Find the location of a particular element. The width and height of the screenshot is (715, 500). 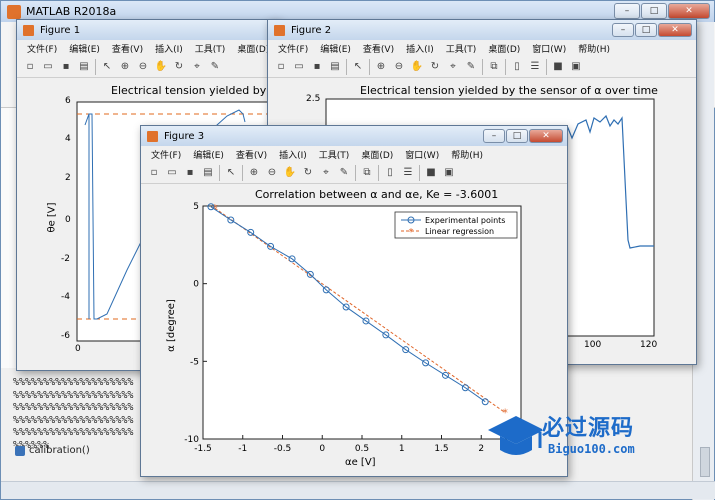

figure-1-title: Figure 1 is located at coordinates (60, 30).